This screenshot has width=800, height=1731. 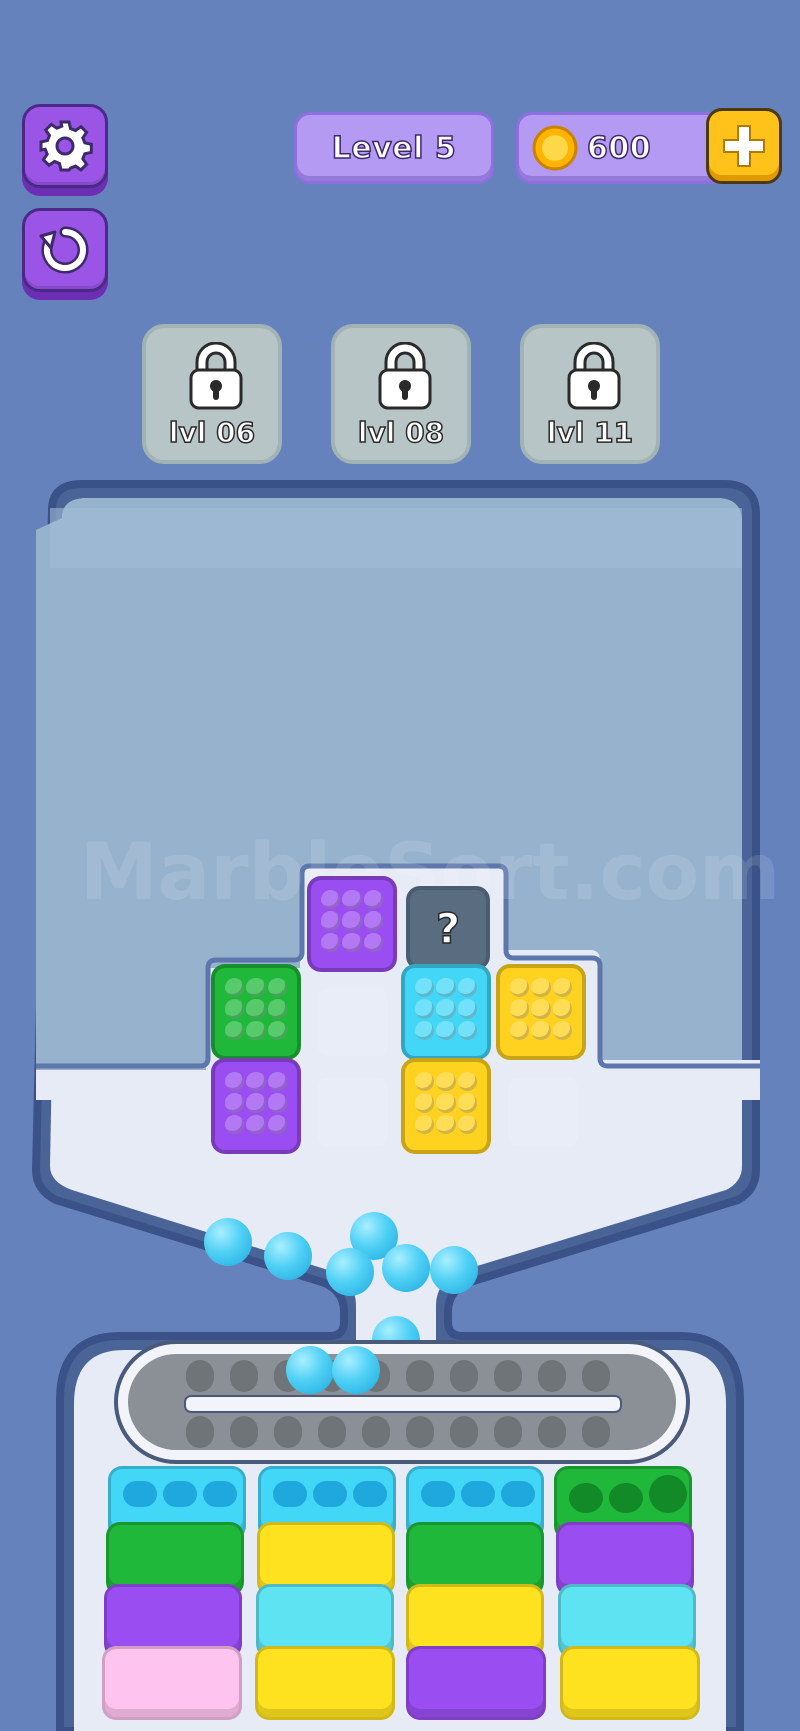 I want to click on coin-counter: 600, so click(x=623, y=148).